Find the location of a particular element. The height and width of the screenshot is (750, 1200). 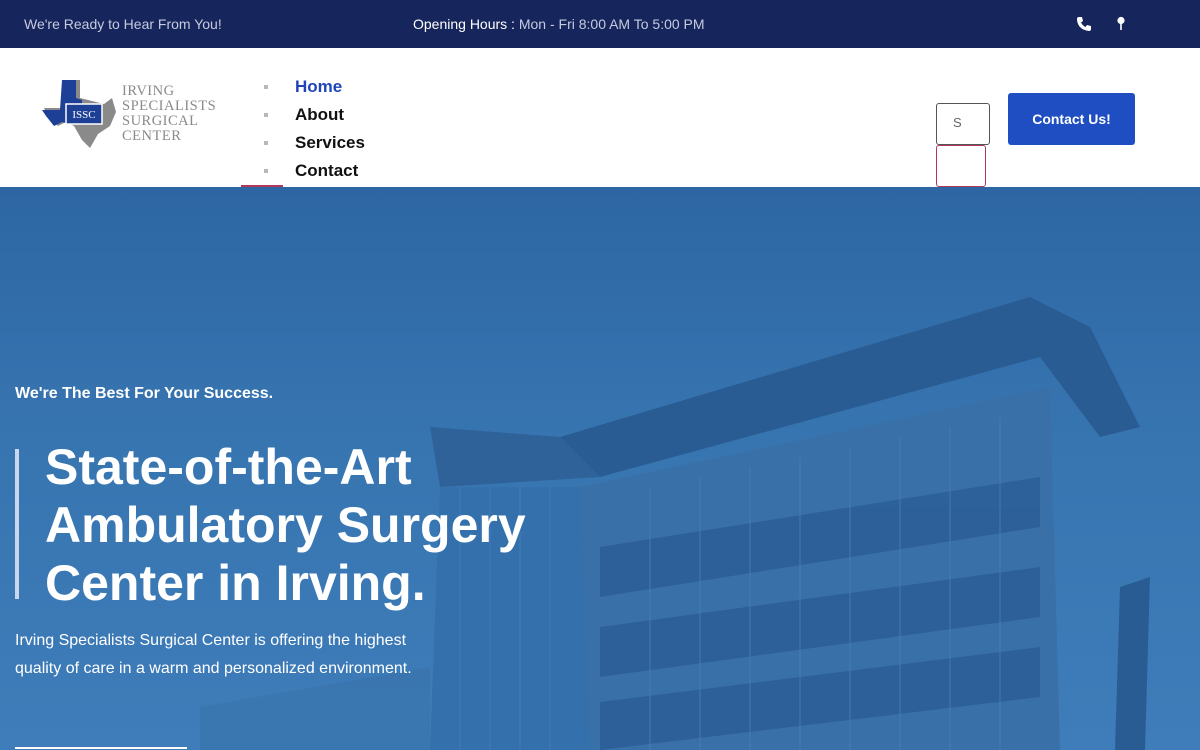

hero-title-line: State-of-the-Art is located at coordinates (228, 467).